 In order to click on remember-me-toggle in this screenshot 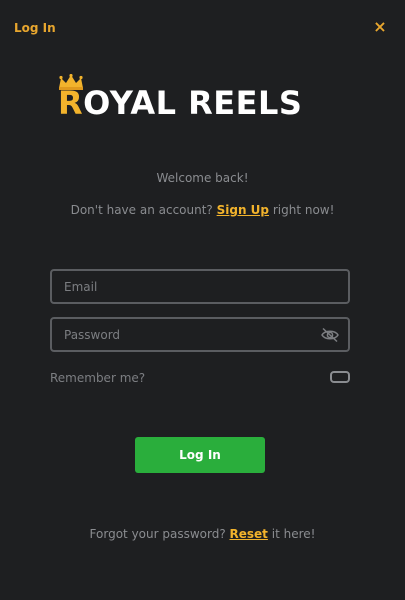, I will do `click(340, 377)`.